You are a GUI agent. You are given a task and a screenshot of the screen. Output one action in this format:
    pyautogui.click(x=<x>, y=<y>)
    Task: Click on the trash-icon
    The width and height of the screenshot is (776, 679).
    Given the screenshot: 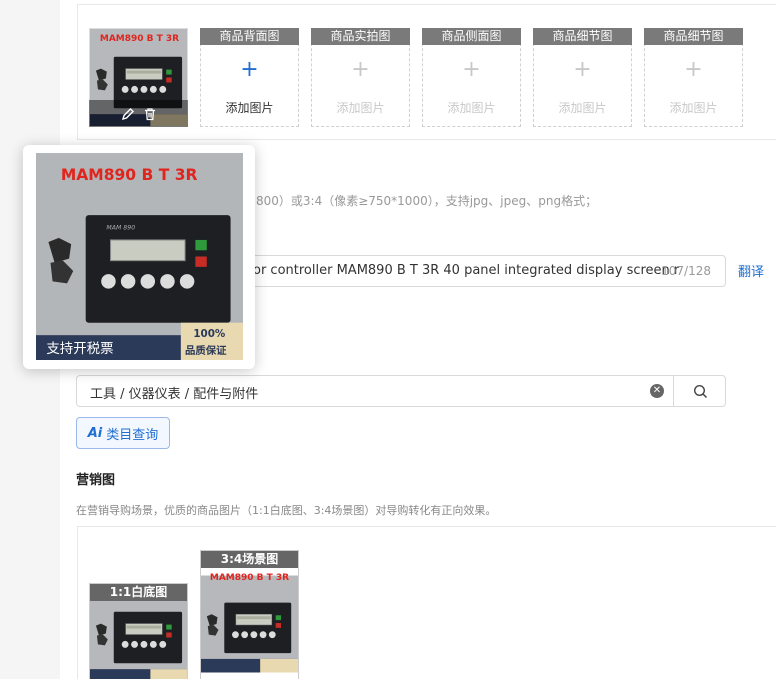 What is the action you would take?
    pyautogui.click(x=150, y=114)
    